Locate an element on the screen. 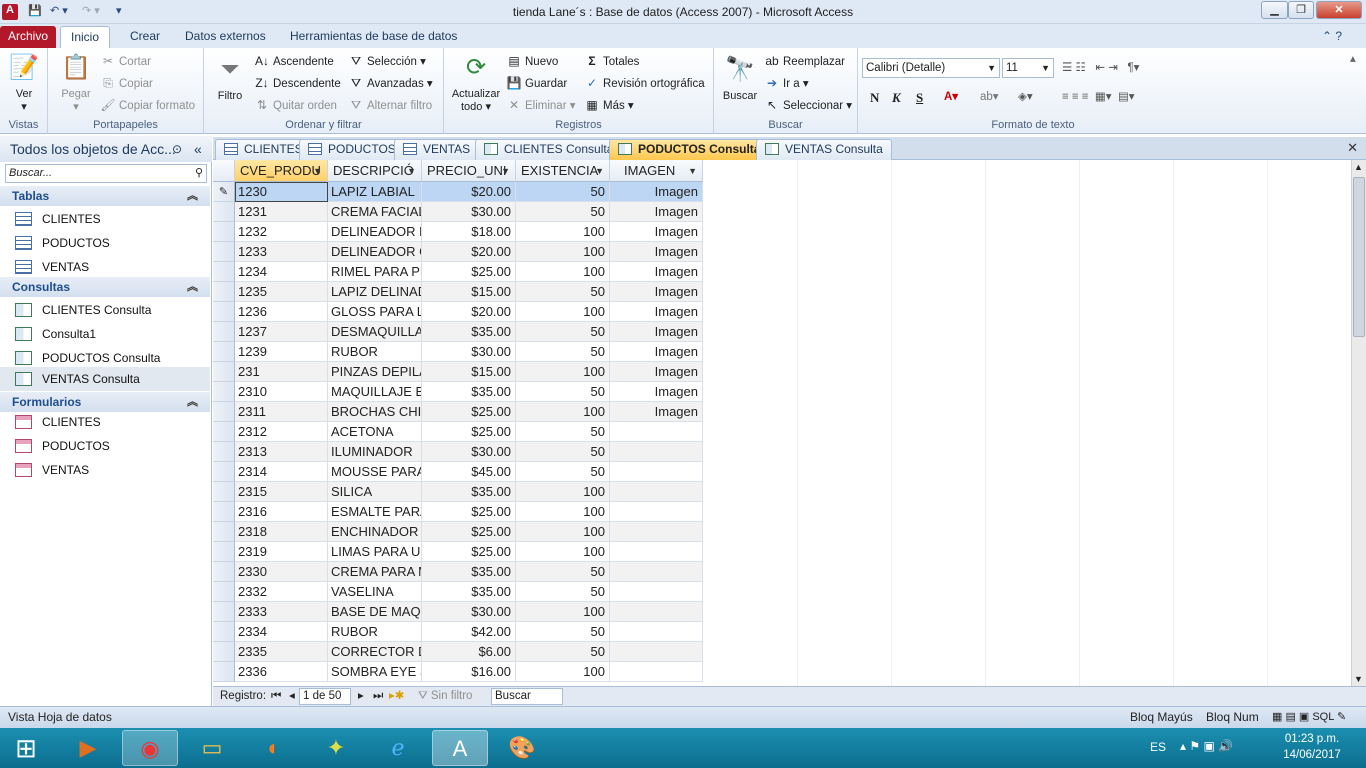 This screenshot has width=1366, height=768. vertical-scrollbar: ▲ ▼ is located at coordinates (1358, 423).